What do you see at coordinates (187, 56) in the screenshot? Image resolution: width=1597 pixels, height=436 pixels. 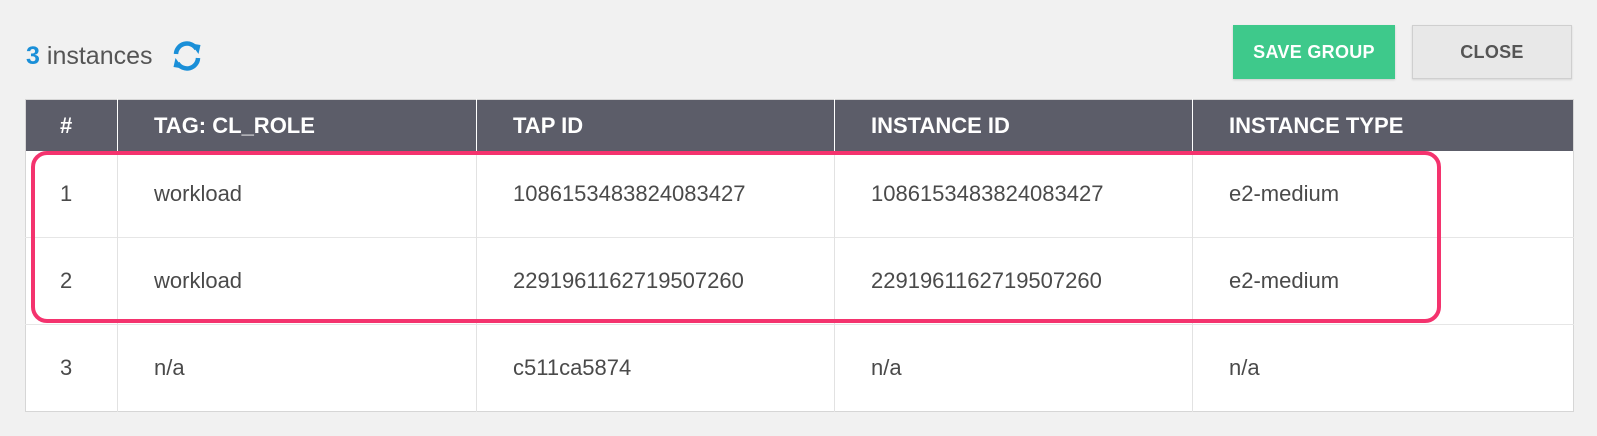 I see `refresh-icon` at bounding box center [187, 56].